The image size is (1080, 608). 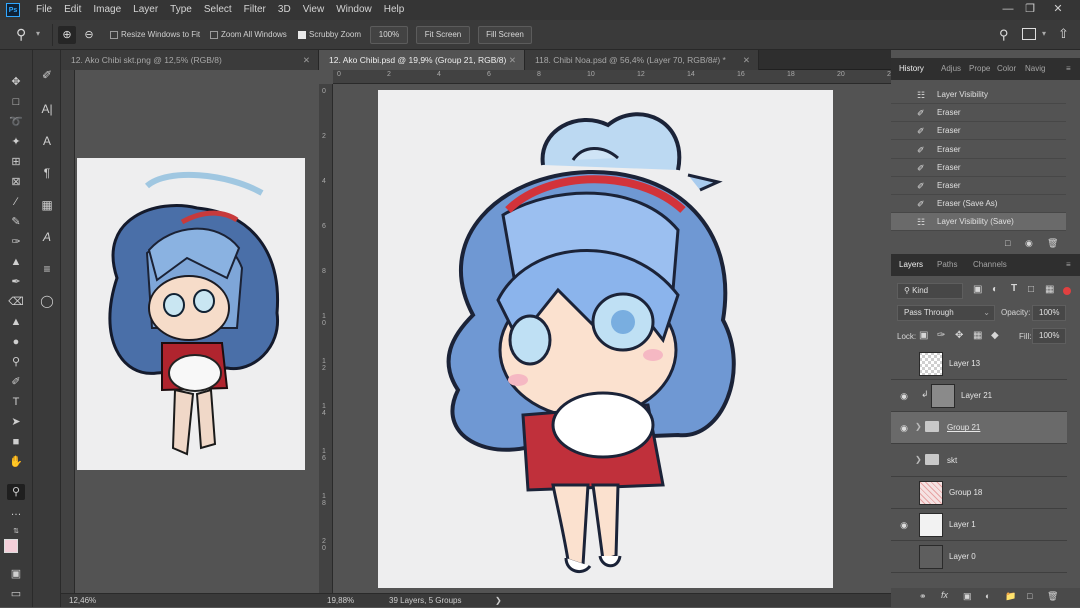 I want to click on menu-type: Type, so click(x=181, y=10).